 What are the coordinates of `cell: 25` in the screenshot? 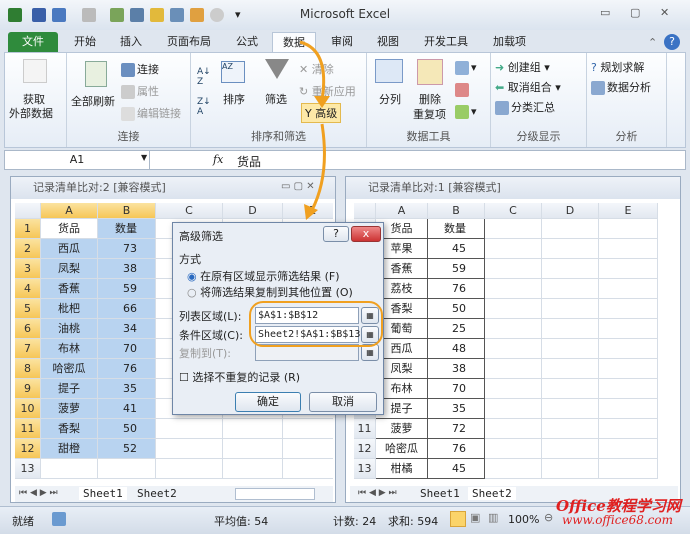 It's located at (456, 329).